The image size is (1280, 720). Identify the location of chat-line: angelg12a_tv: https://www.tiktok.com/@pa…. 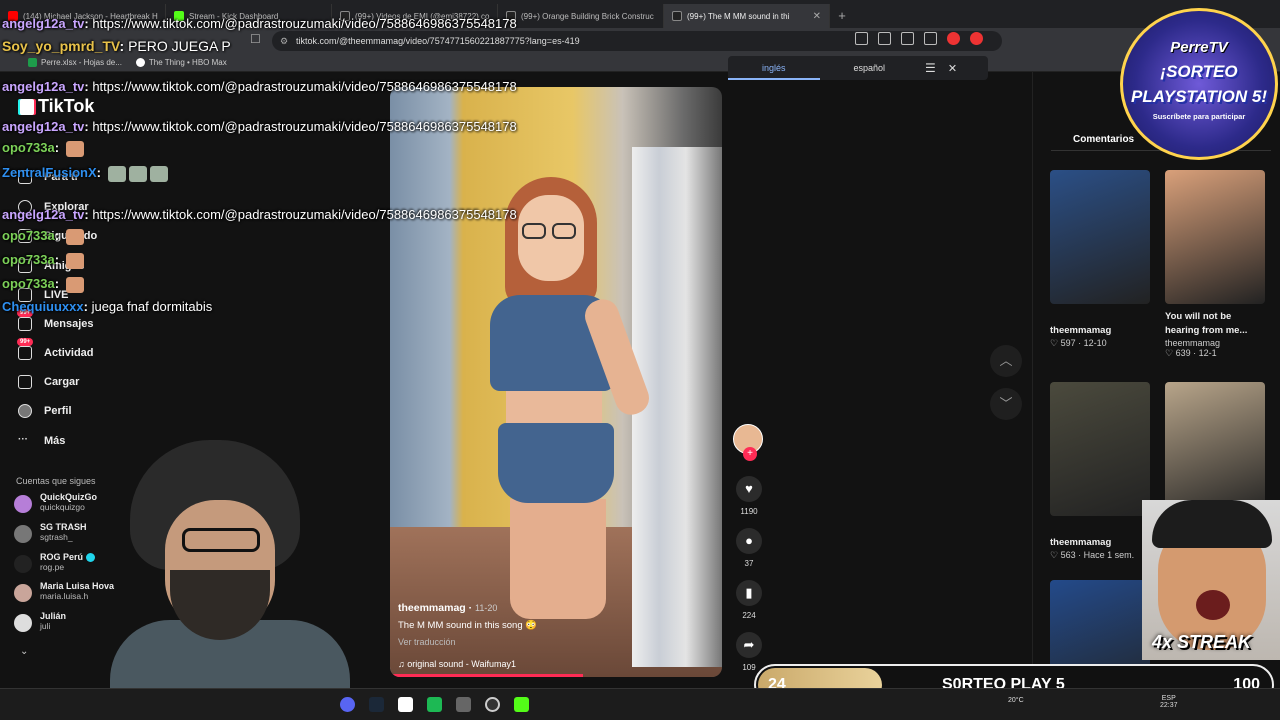
(259, 126).